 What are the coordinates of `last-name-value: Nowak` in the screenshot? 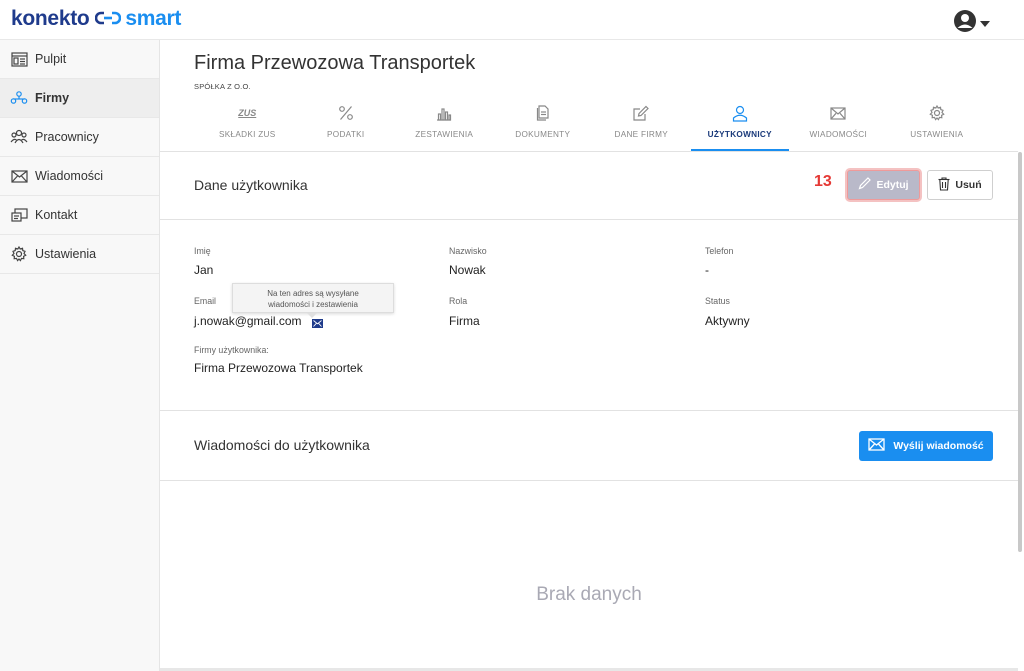 It's located at (467, 270).